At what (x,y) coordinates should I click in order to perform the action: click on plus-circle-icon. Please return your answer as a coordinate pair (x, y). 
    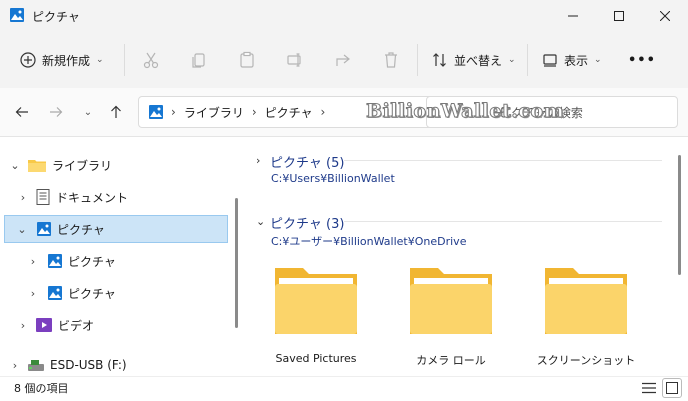
    Looking at the image, I should click on (28, 60).